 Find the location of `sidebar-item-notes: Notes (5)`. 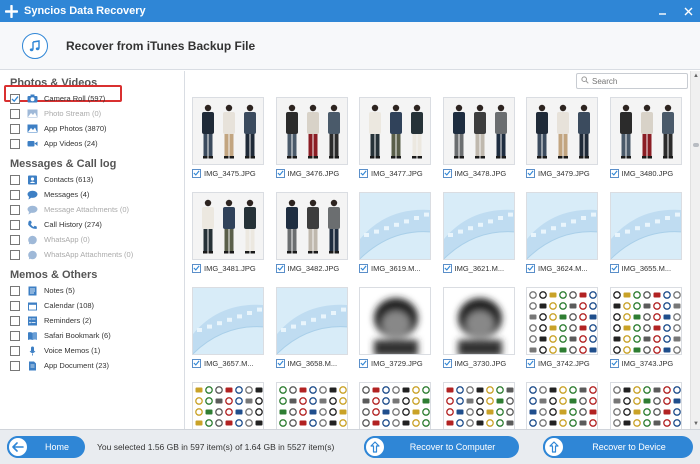

sidebar-item-notes: Notes (5) is located at coordinates (92, 290).